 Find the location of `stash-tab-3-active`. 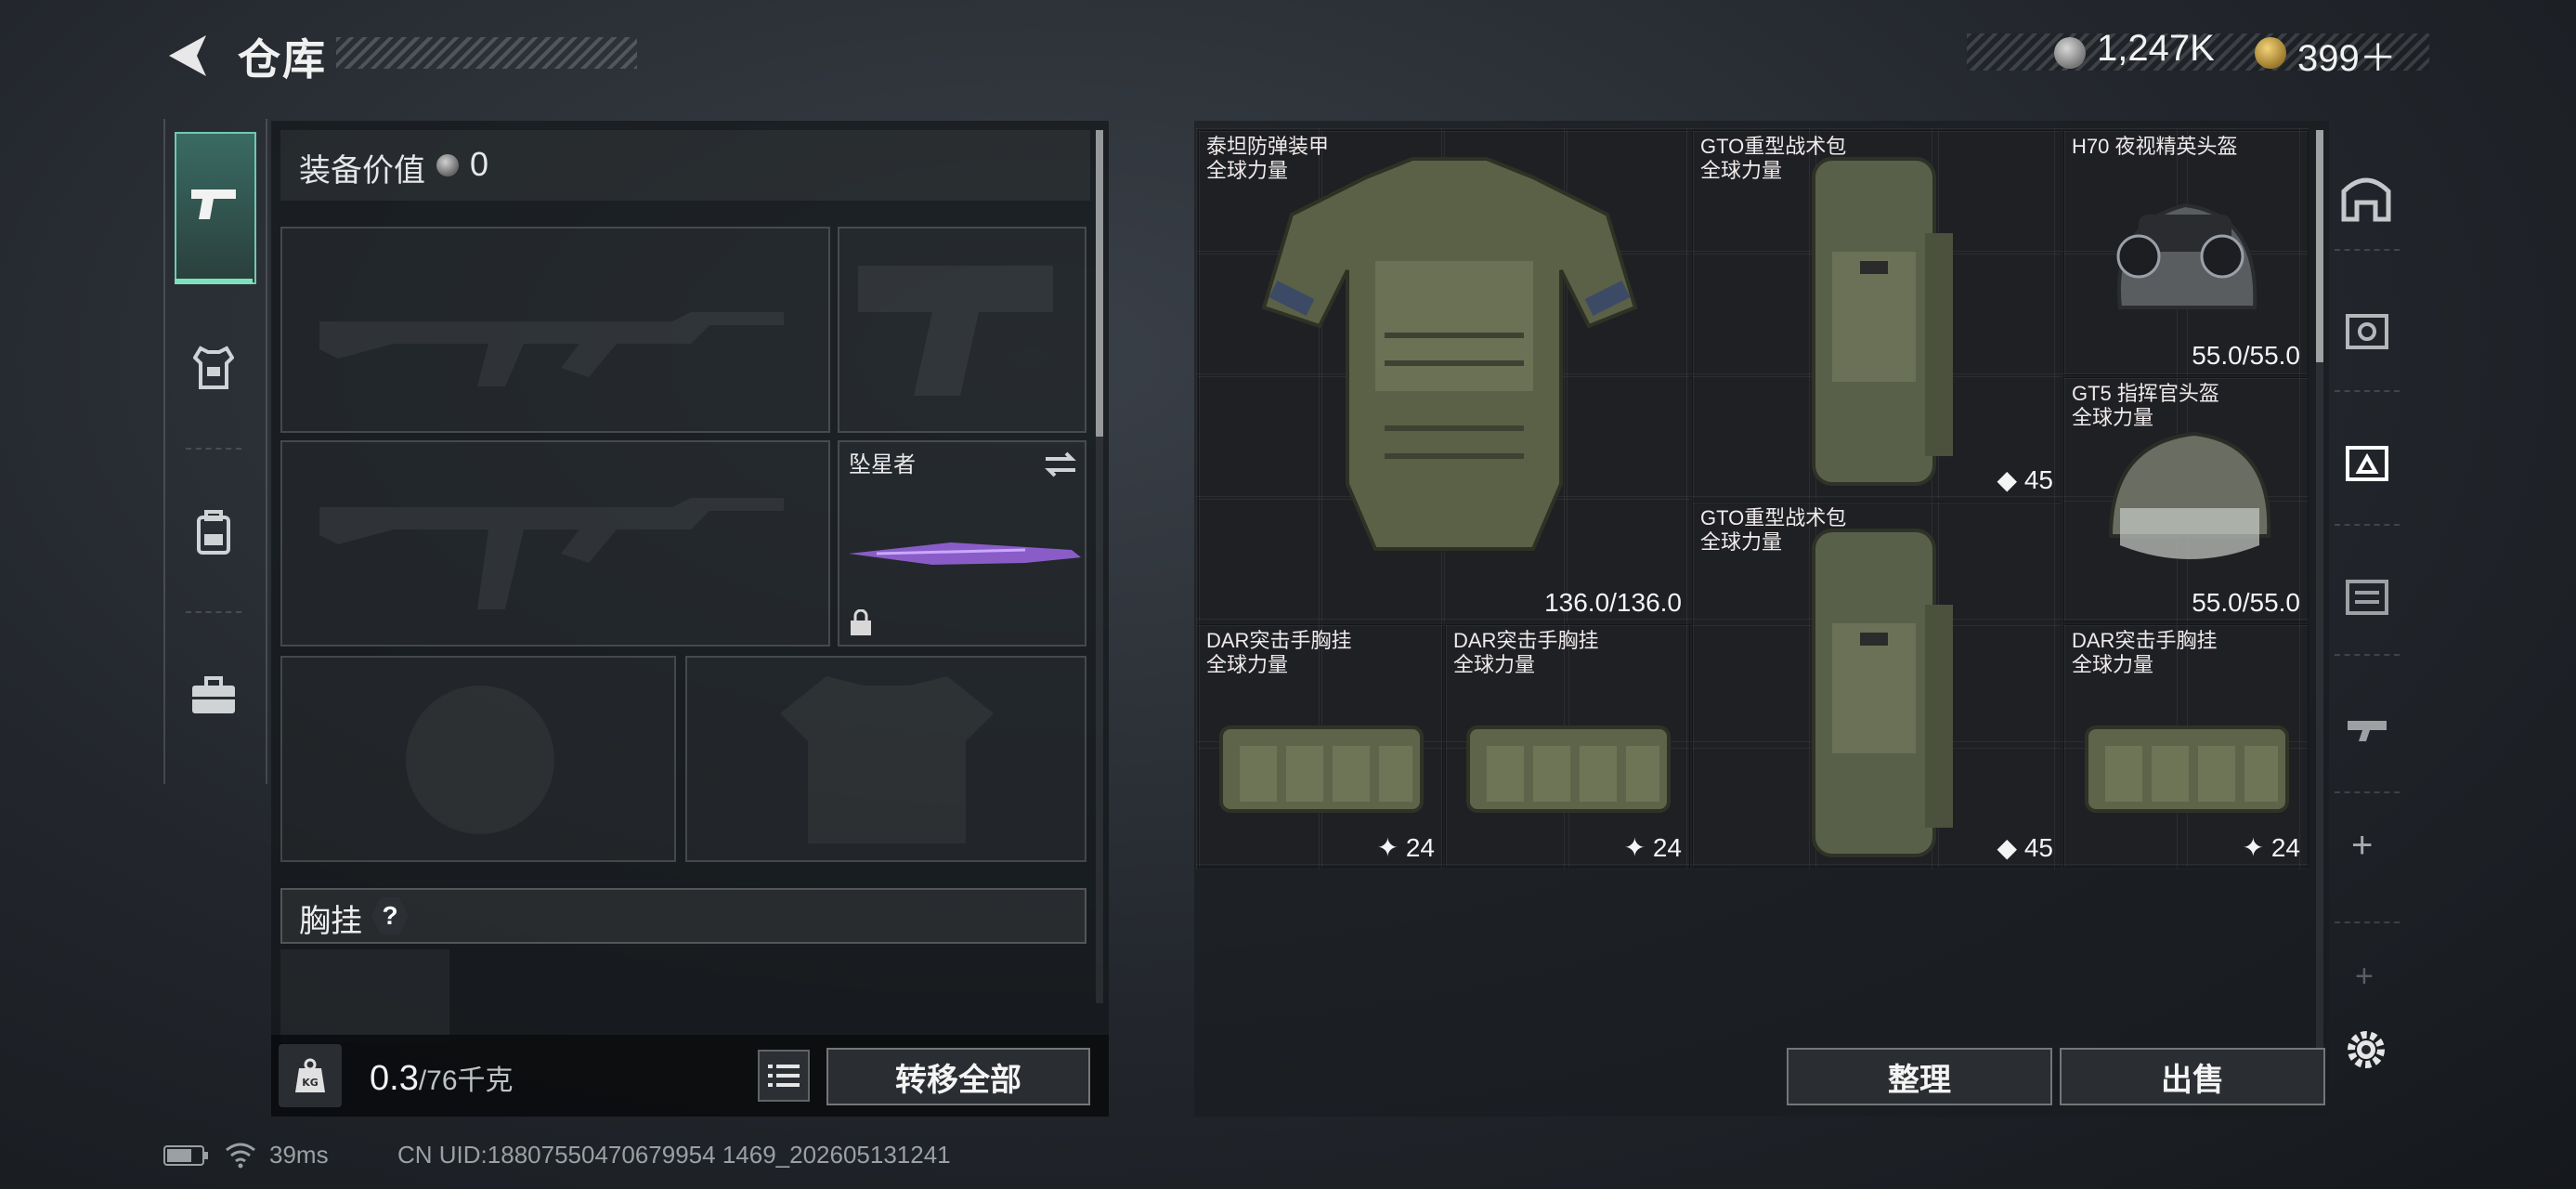

stash-tab-3-active is located at coordinates (2366, 459).